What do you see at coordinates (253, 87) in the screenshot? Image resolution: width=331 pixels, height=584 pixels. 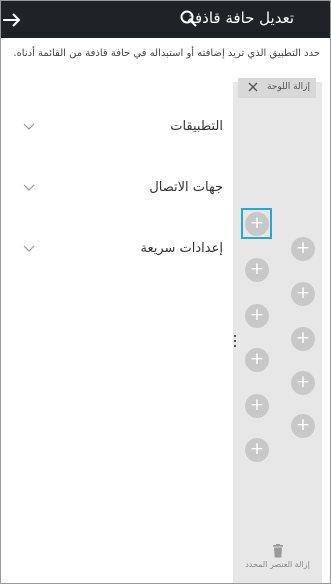 I see `close-icon` at bounding box center [253, 87].